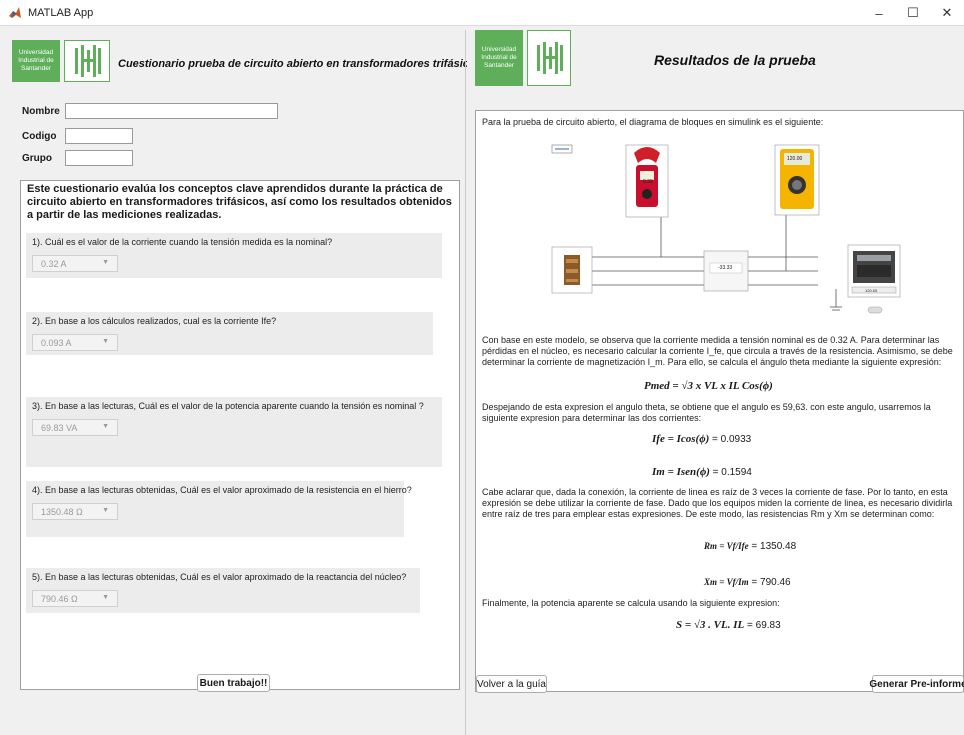  Describe the element at coordinates (750, 546) in the screenshot. I see `formula-rm: Rm = Vf/Ife = 1350.48` at that location.